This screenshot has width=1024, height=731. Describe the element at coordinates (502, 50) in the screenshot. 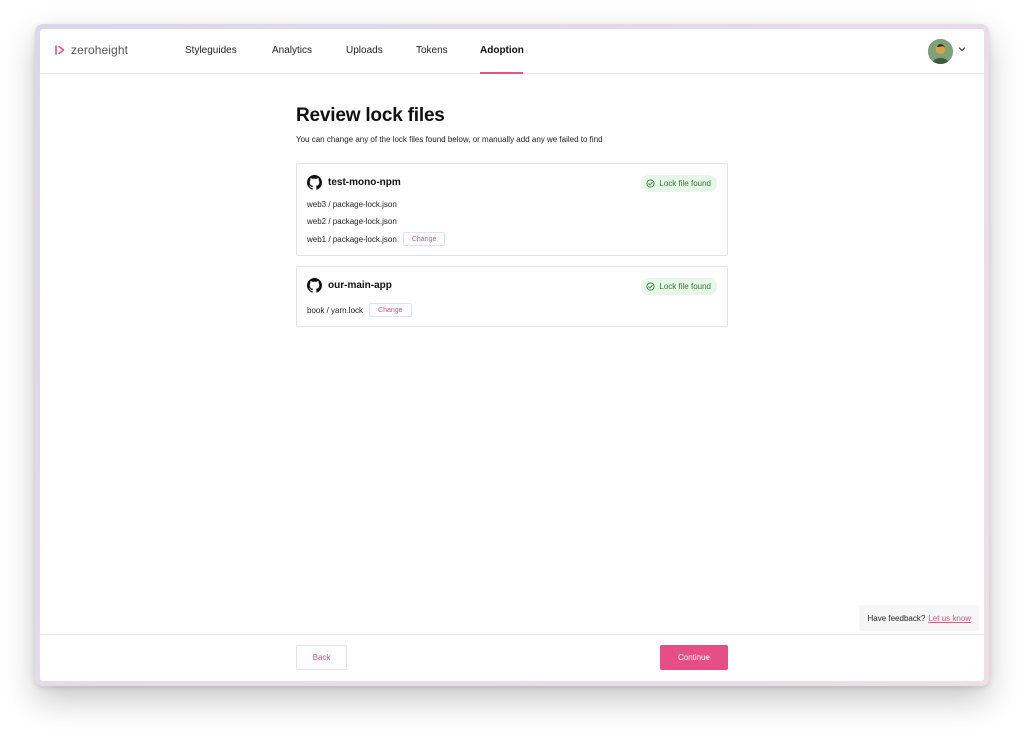

I see `nav-item-adoption: Adoption` at that location.